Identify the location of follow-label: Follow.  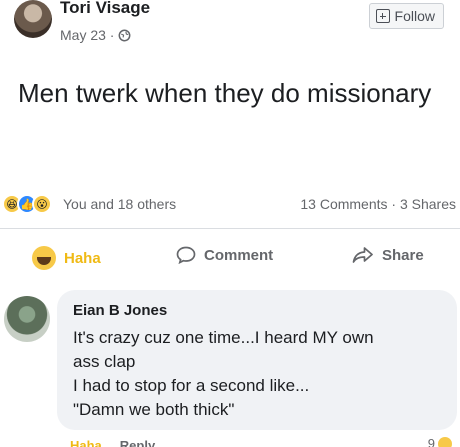
(414, 16).